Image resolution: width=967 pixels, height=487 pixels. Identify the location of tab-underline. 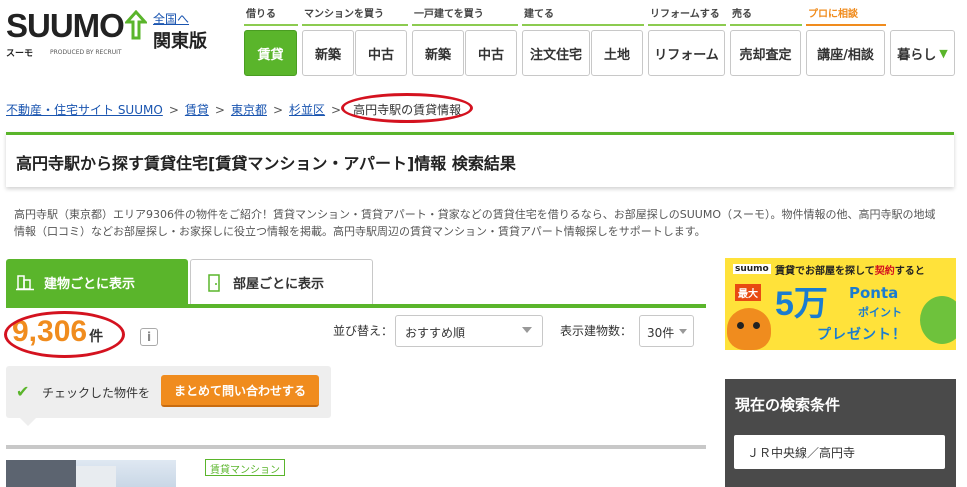
(356, 306).